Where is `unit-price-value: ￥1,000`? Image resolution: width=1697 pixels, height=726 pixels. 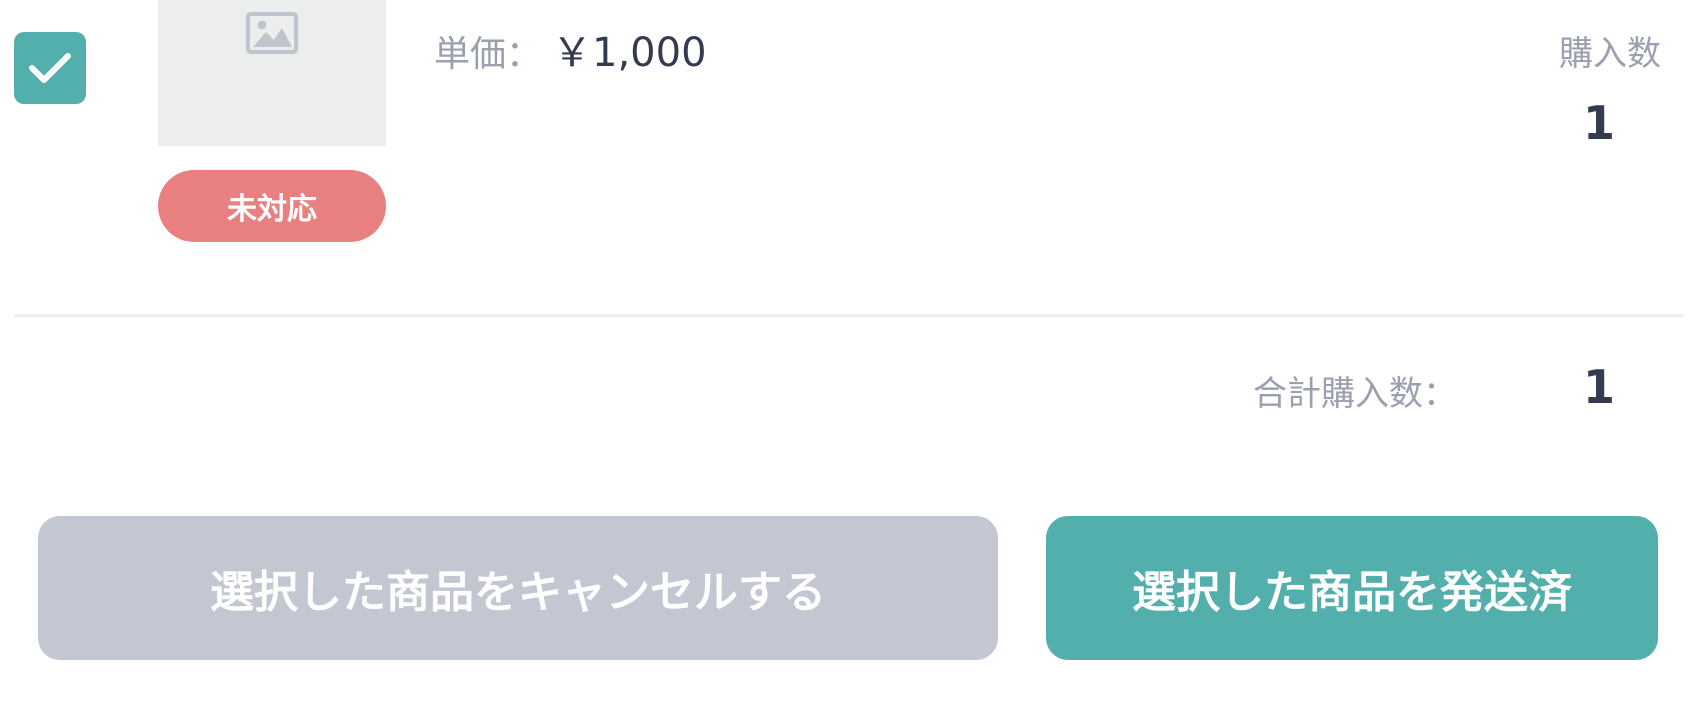
unit-price-value: ￥1,000 is located at coordinates (629, 53).